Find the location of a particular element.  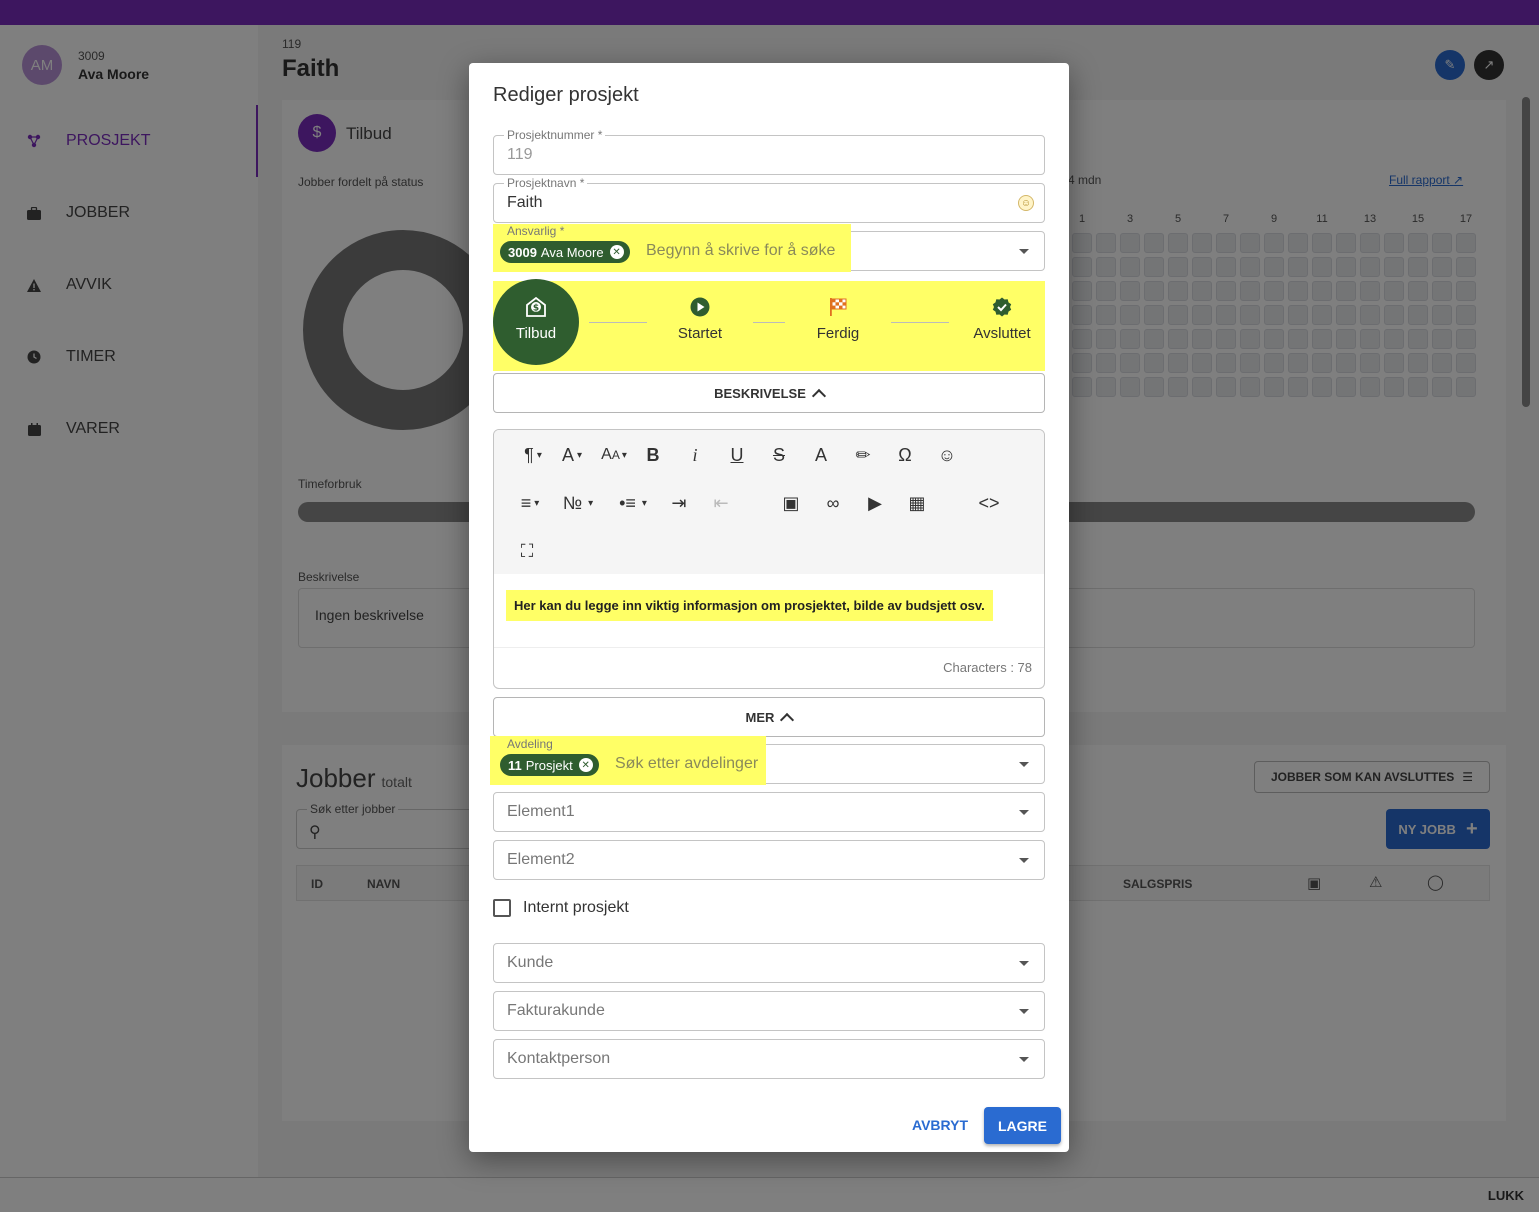

step-label: Tilbud is located at coordinates (536, 333).